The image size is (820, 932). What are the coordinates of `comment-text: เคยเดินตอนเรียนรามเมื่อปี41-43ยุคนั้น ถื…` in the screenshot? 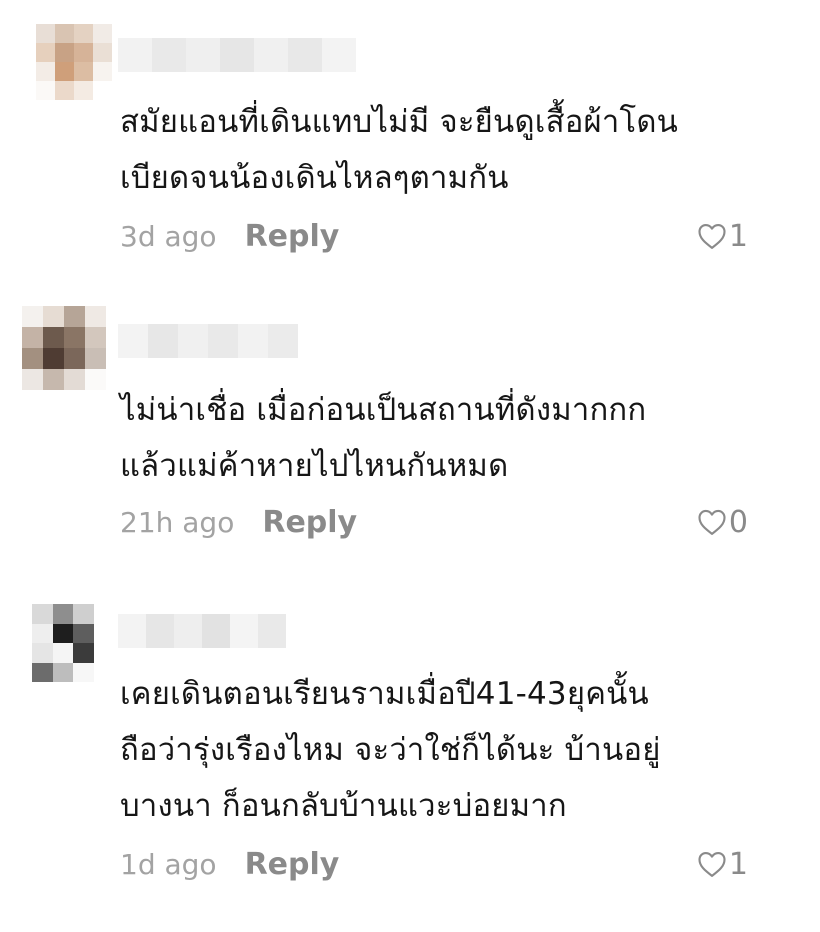 It's located at (390, 750).